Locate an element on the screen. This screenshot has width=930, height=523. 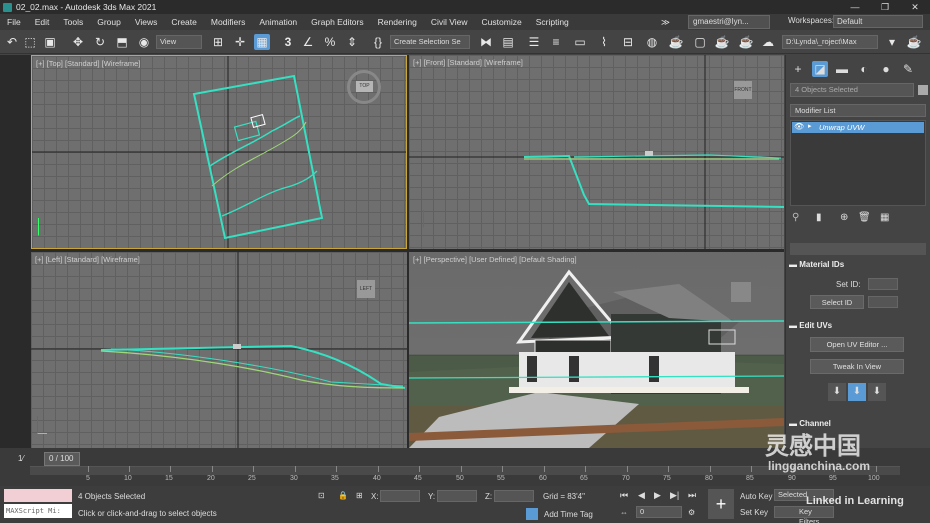
ribbon-icon: ▭ is located at coordinates (580, 42).